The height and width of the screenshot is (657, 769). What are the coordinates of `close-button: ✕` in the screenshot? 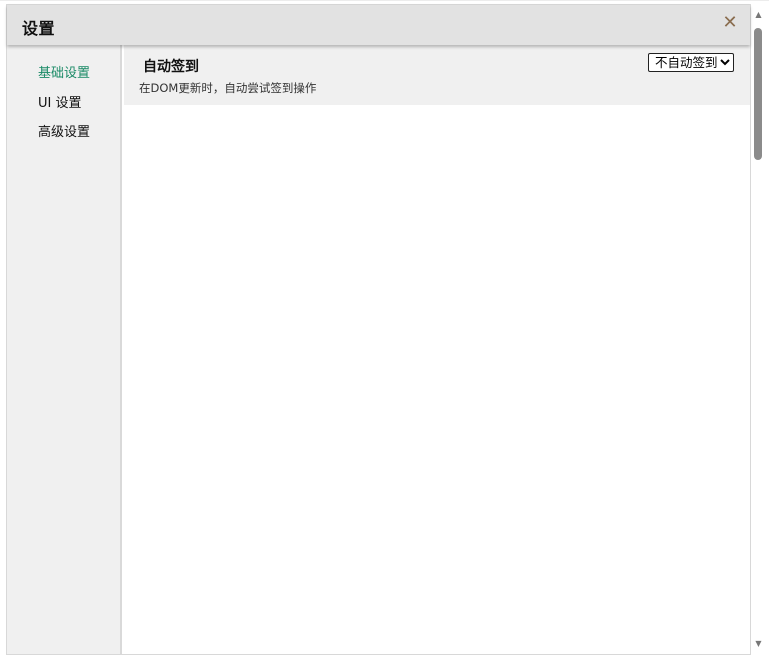 It's located at (730, 23).